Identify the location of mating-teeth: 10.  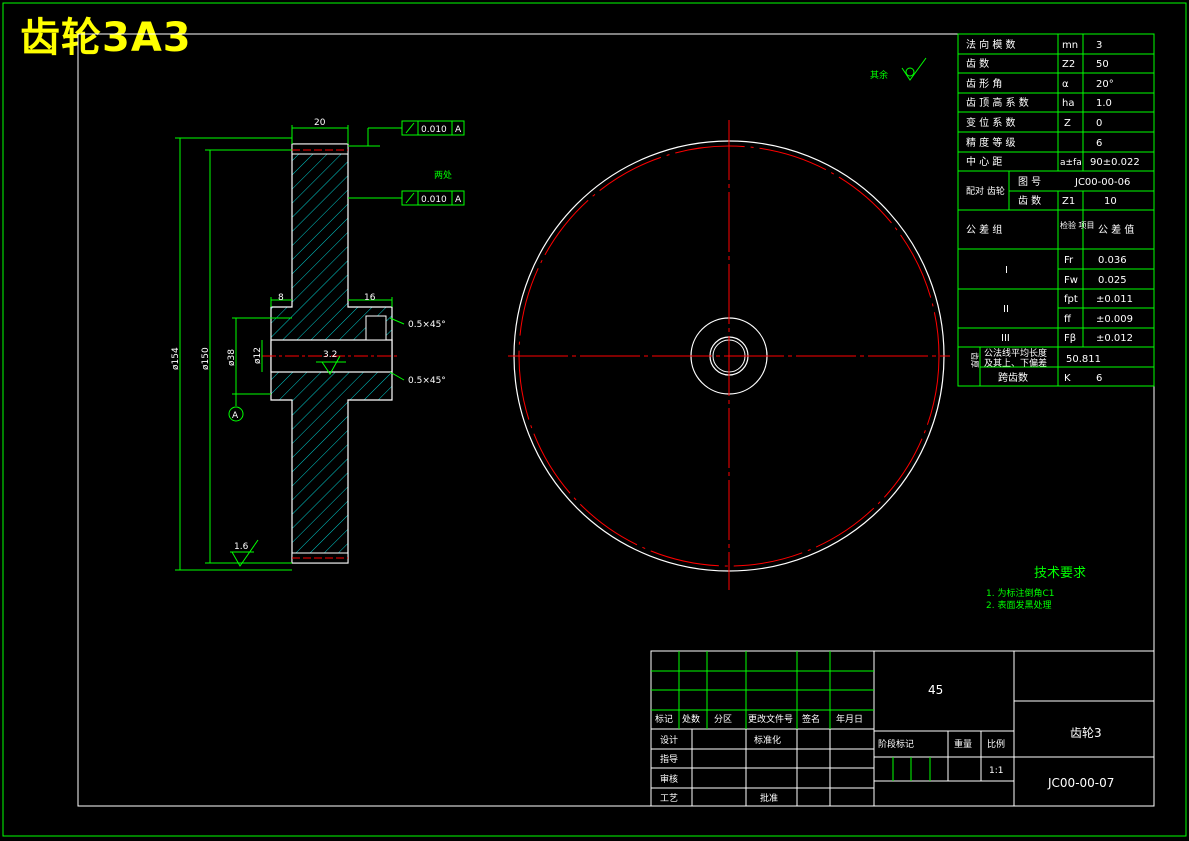
(1110, 201).